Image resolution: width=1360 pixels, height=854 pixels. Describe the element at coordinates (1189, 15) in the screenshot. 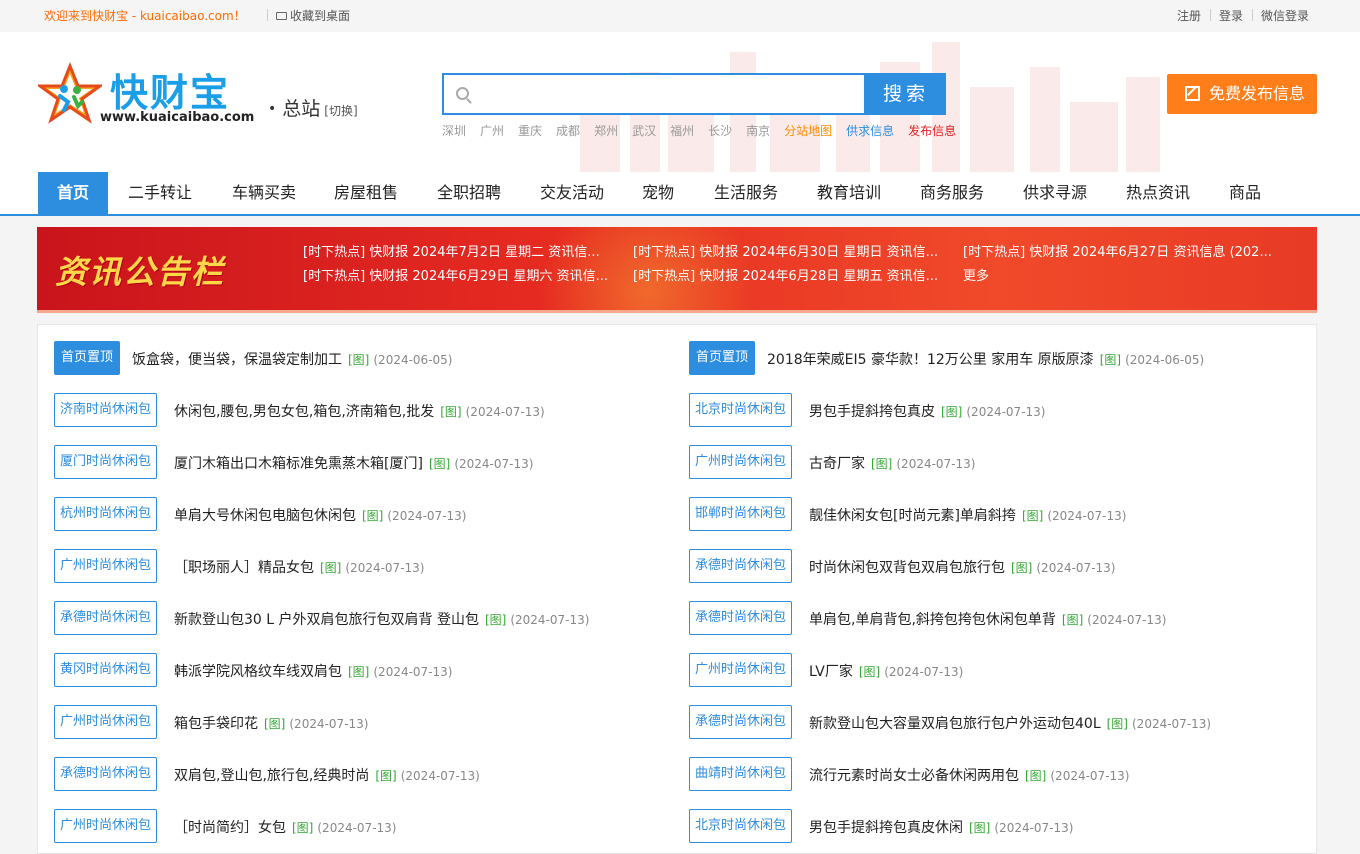

I see `register-link: 注册` at that location.